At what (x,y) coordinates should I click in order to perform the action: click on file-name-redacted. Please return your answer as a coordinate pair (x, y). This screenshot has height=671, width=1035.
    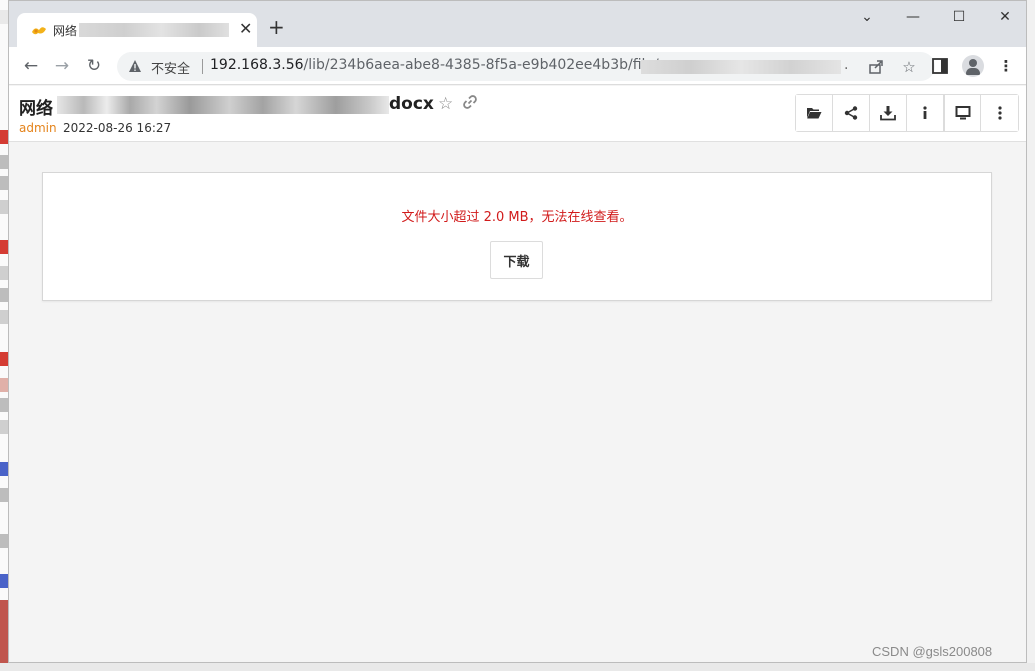
    Looking at the image, I should click on (223, 105).